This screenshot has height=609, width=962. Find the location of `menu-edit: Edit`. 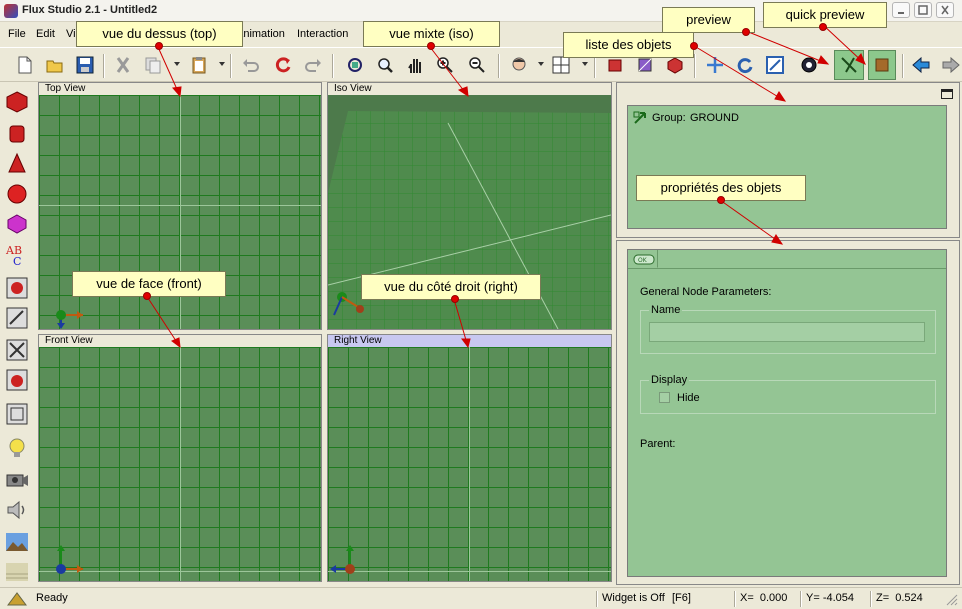

menu-edit: Edit is located at coordinates (45, 34).